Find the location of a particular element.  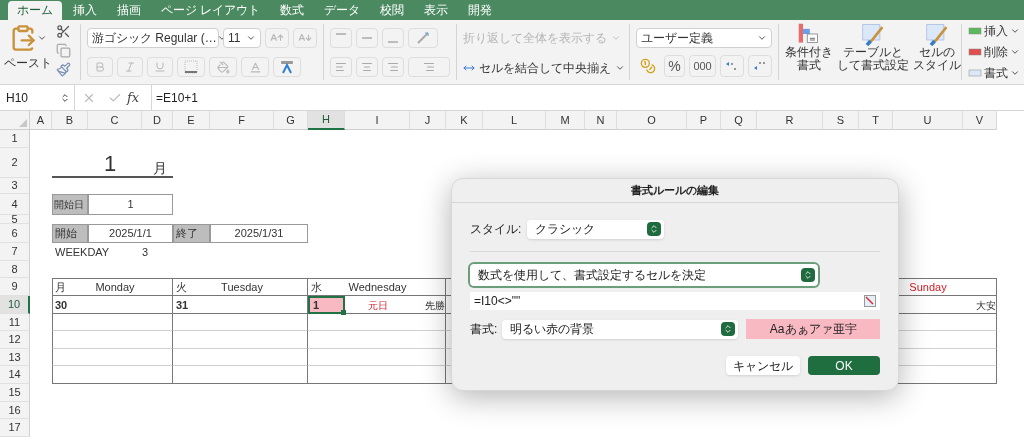

increase-decimal-icon is located at coordinates (732, 66).